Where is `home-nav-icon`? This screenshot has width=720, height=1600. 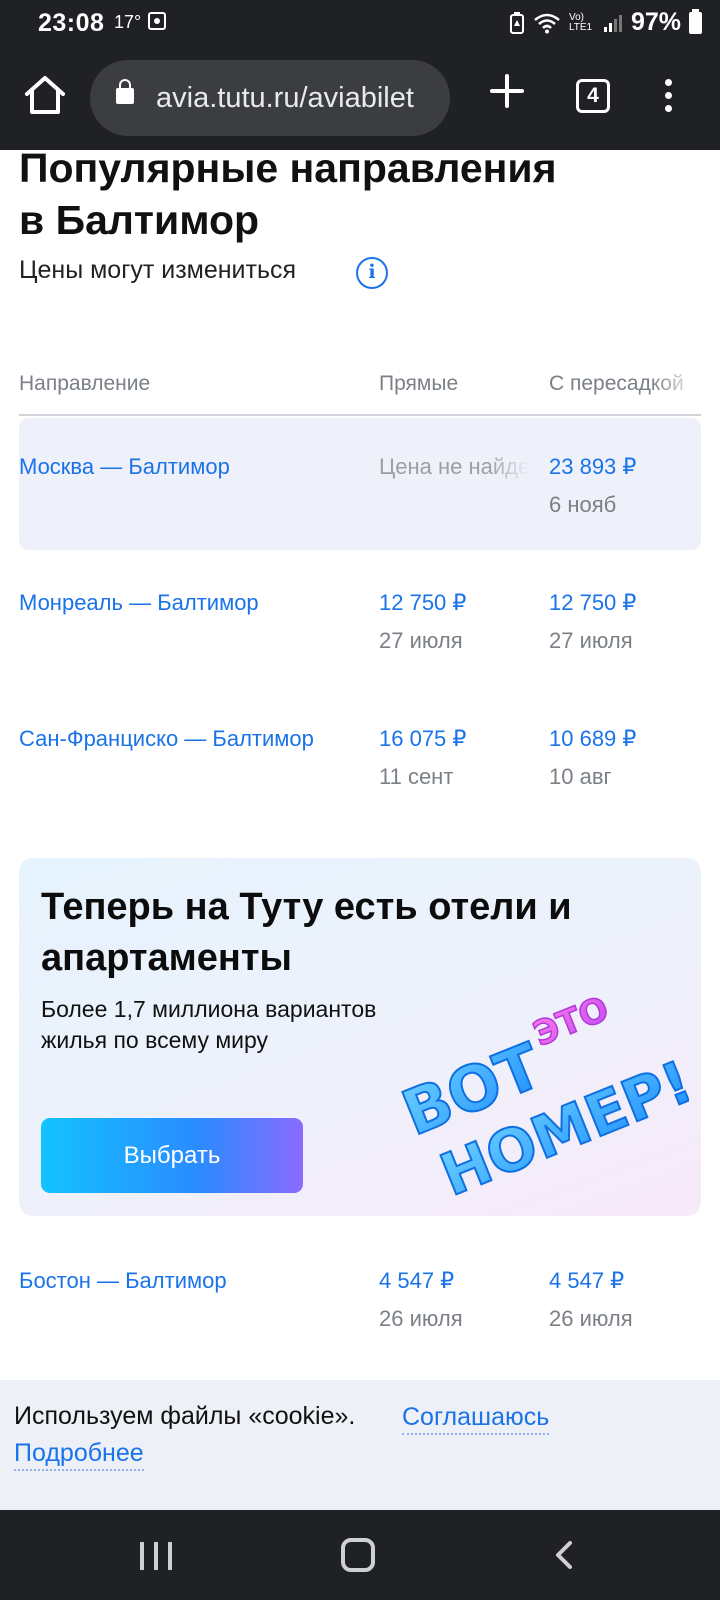
home-nav-icon is located at coordinates (358, 1555).